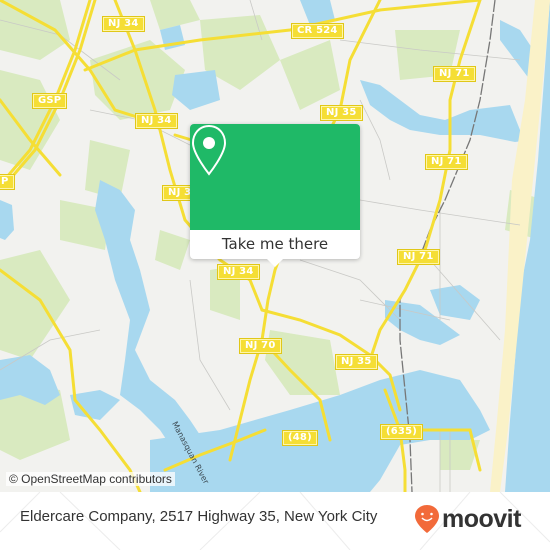 The height and width of the screenshot is (550, 550). Describe the element at coordinates (49, 101) in the screenshot. I see `road-shield-gsp: GSP` at that location.